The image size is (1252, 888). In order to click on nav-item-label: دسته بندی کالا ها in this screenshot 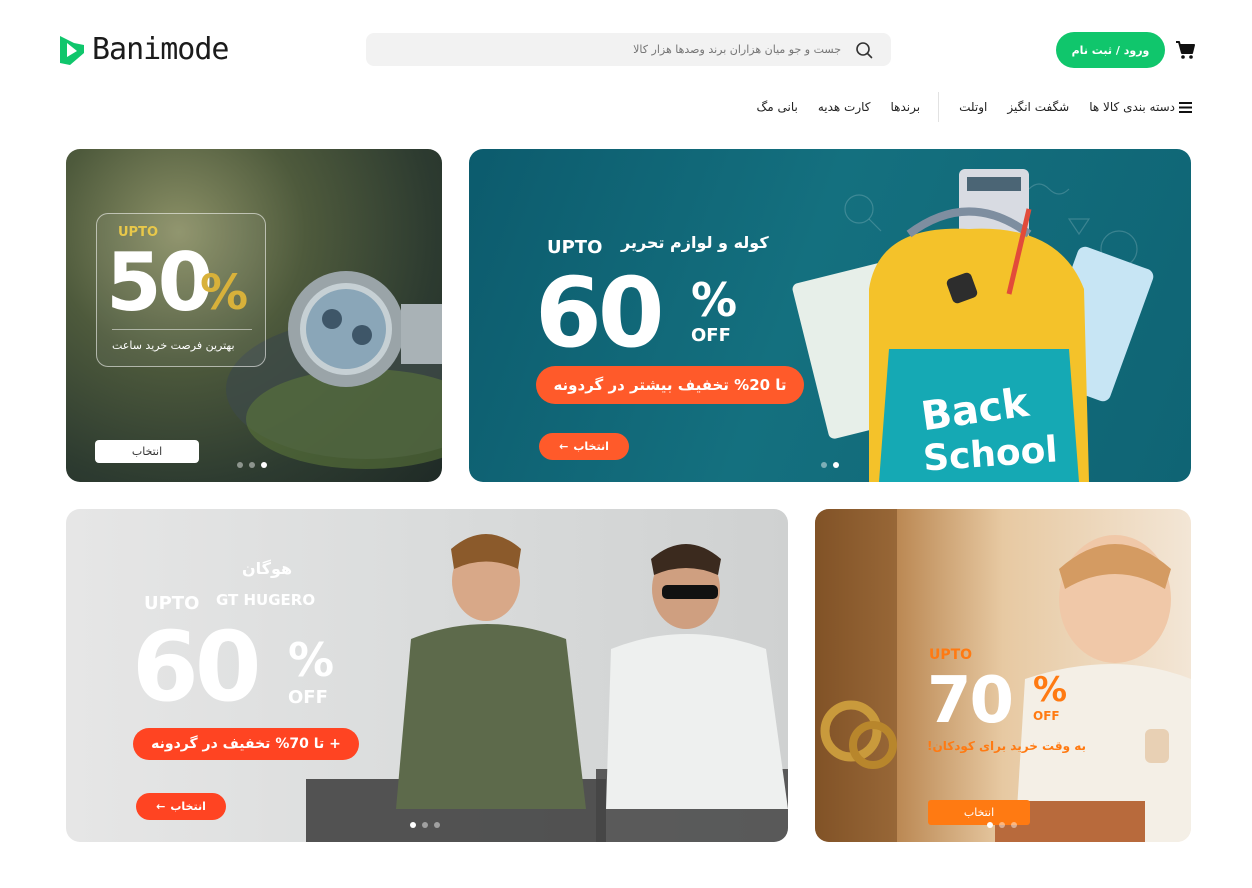, I will do `click(1132, 107)`.